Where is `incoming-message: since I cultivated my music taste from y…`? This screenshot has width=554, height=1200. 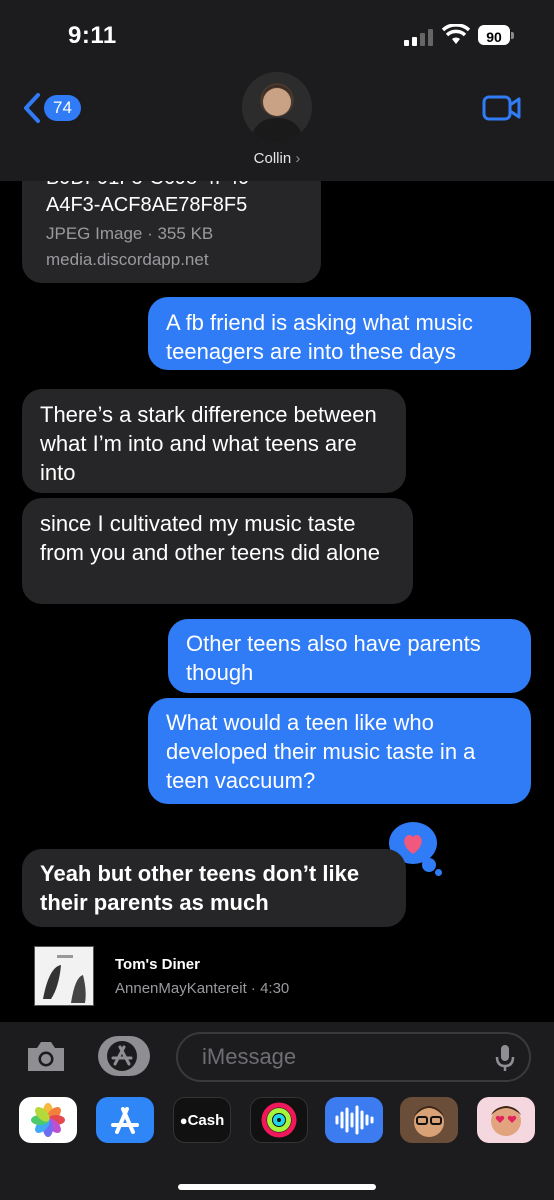 incoming-message: since I cultivated my music taste from y… is located at coordinates (217, 551).